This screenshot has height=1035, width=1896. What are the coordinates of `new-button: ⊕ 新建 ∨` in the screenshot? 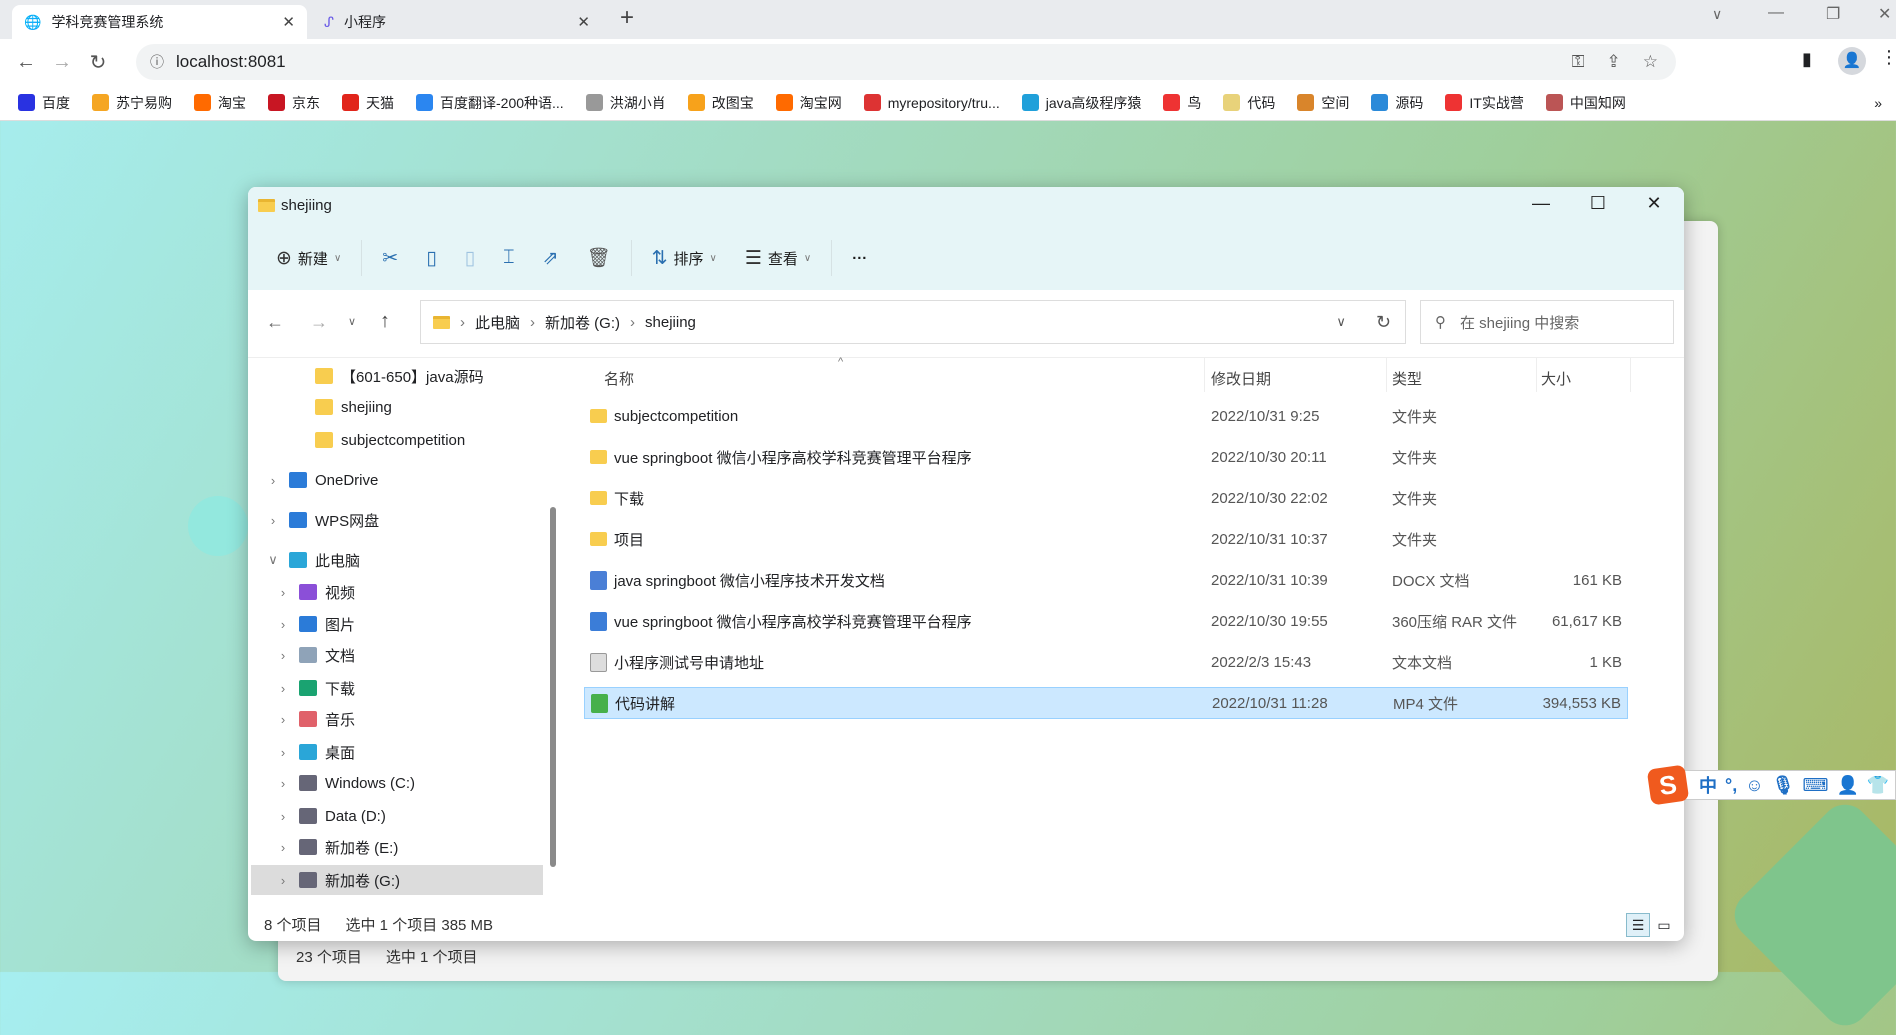 It's located at (308, 258).